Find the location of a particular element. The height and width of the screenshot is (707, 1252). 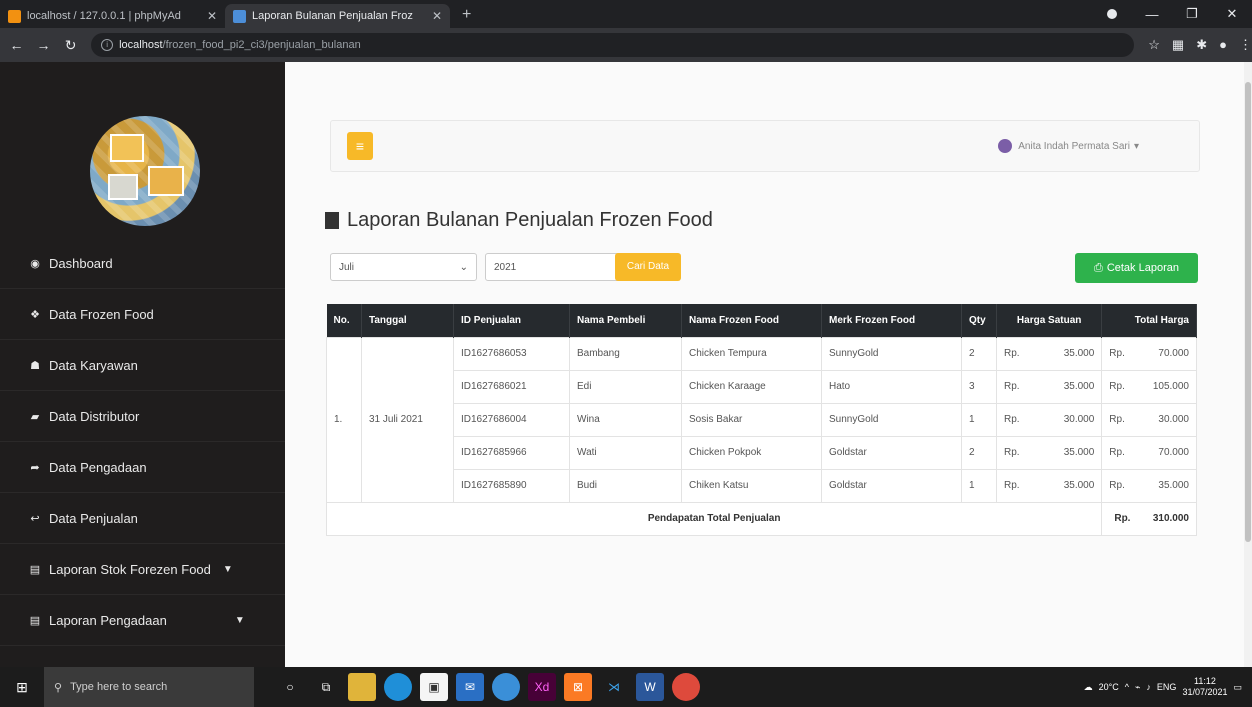

weather-icon: ☁ is located at coordinates (1088, 687).